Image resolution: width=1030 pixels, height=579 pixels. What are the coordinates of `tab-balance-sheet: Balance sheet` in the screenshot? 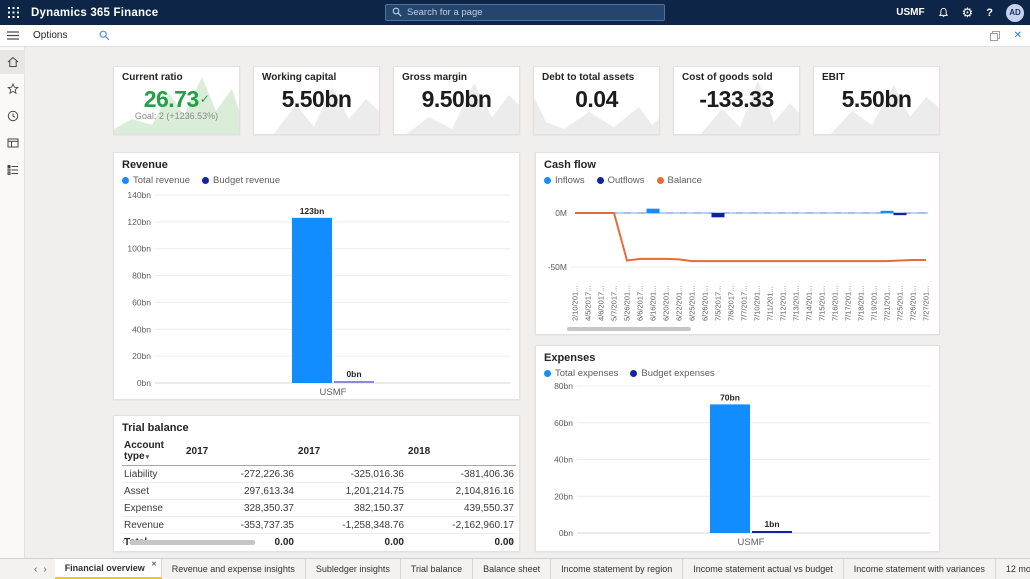 It's located at (512, 569).